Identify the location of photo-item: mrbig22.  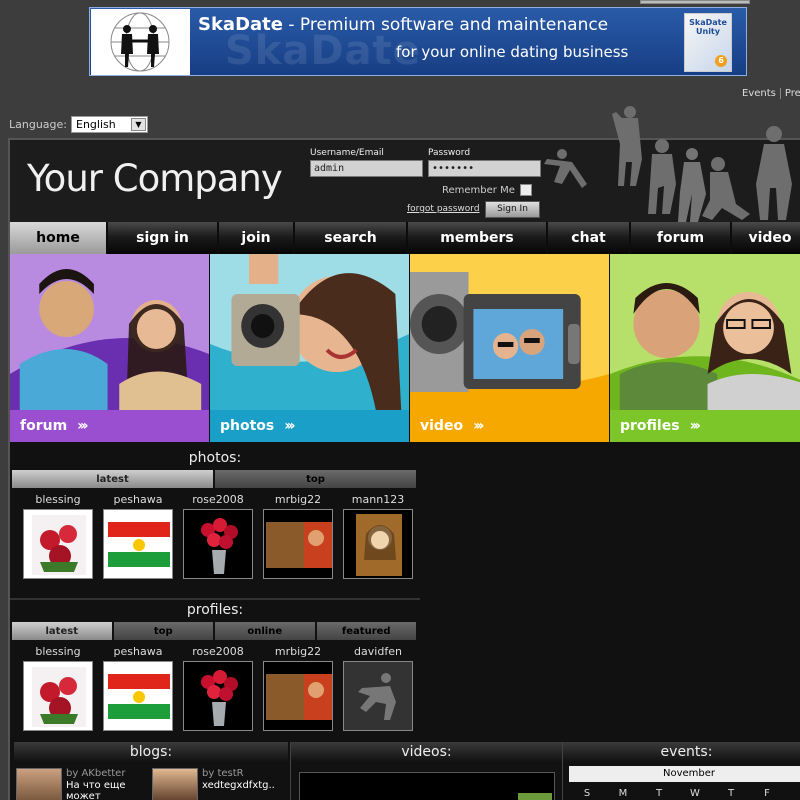
(298, 536).